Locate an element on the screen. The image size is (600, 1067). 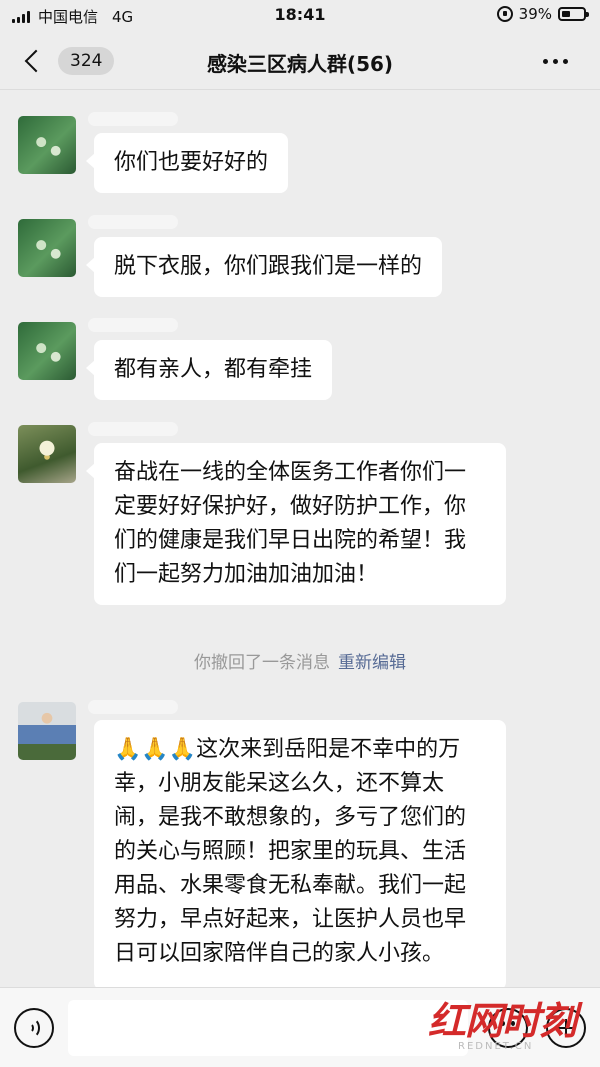
chat-header: 324 感染三区病人群(56) is located at coordinates (300, 61).